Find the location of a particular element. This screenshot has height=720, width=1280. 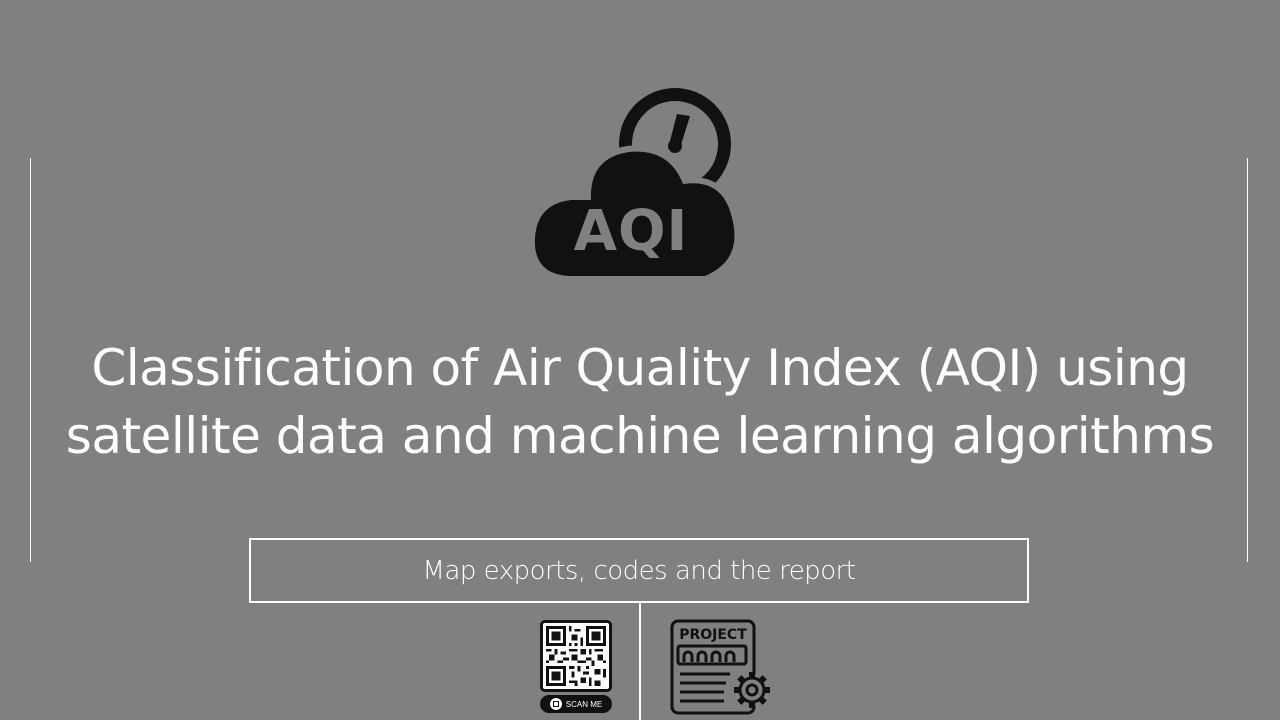

project-label: PROJECT is located at coordinates (713, 635).